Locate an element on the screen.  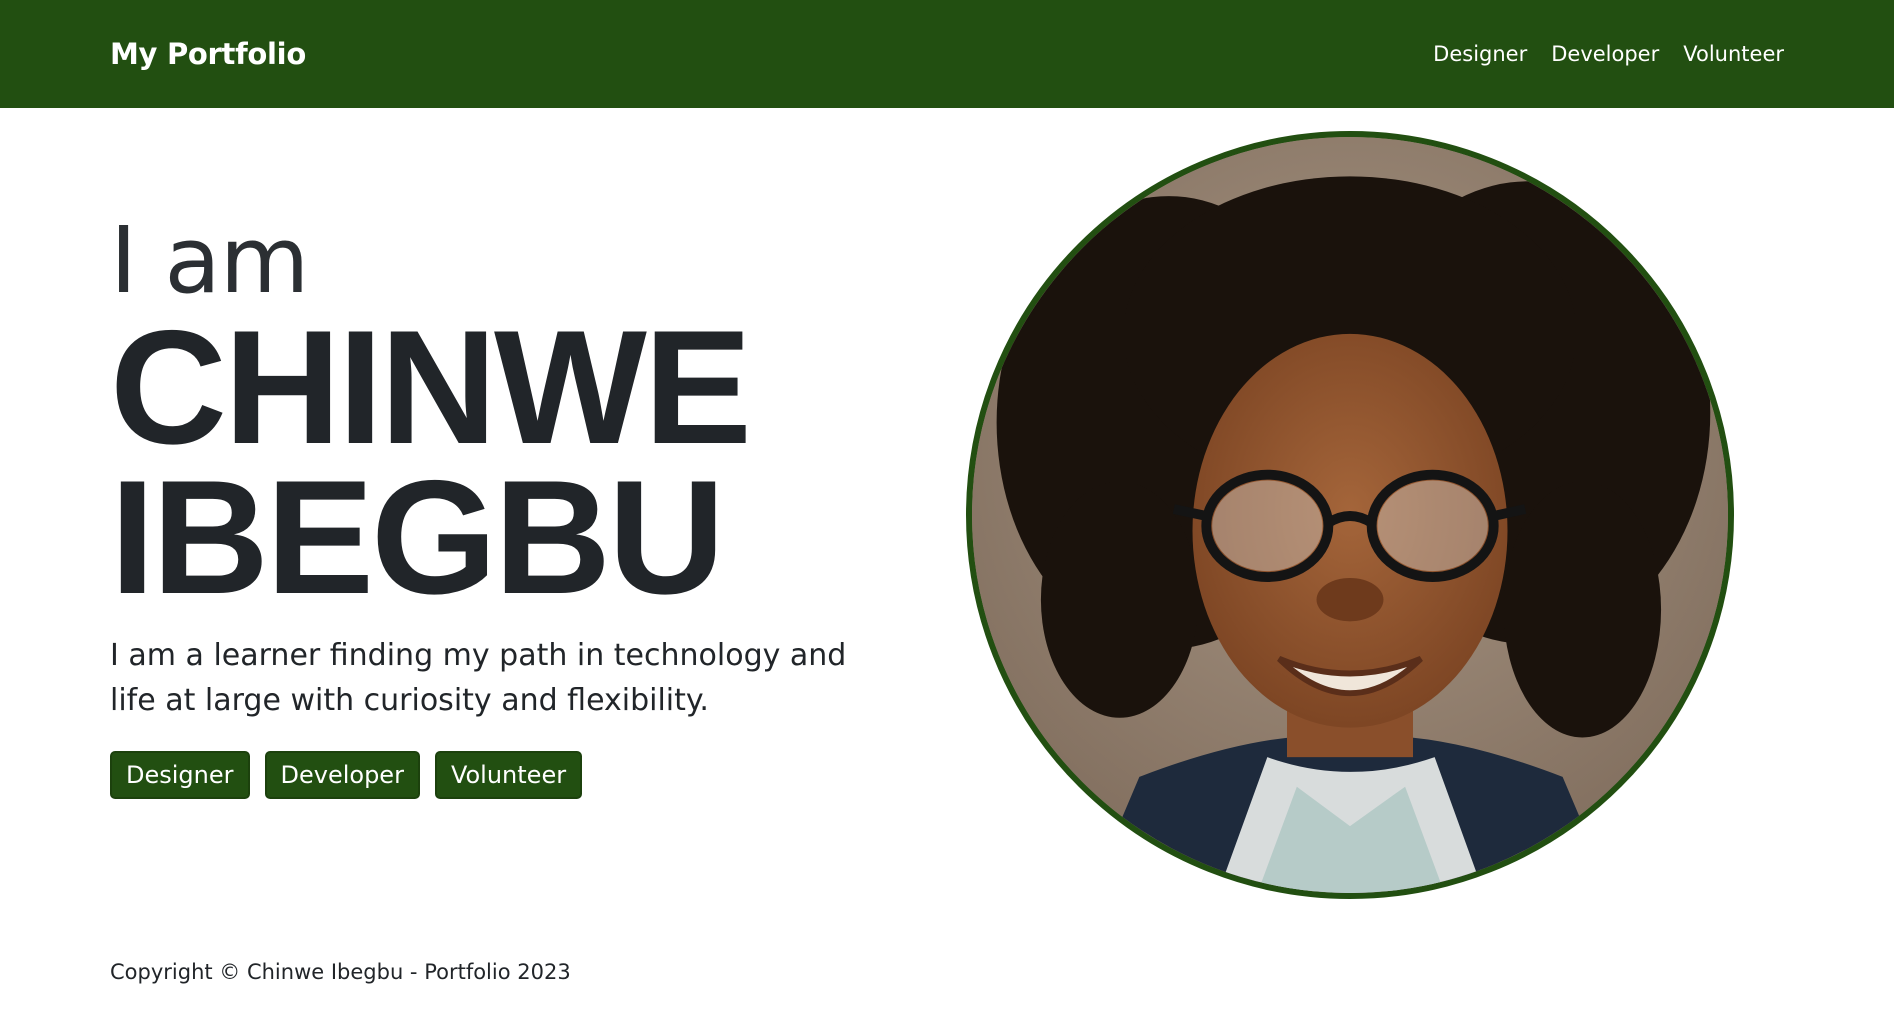
nav-link-designer: Designer is located at coordinates (1480, 54).